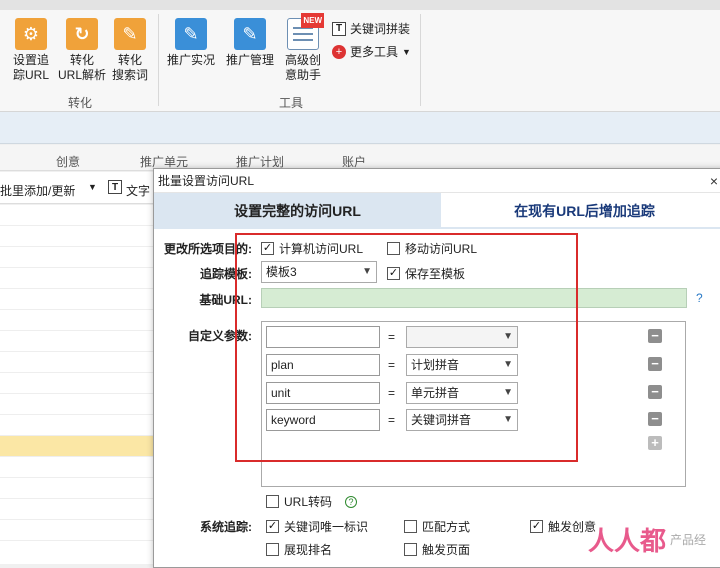  Describe the element at coordinates (360, 5) in the screenshot. I see `ribbon-top-band` at that location.